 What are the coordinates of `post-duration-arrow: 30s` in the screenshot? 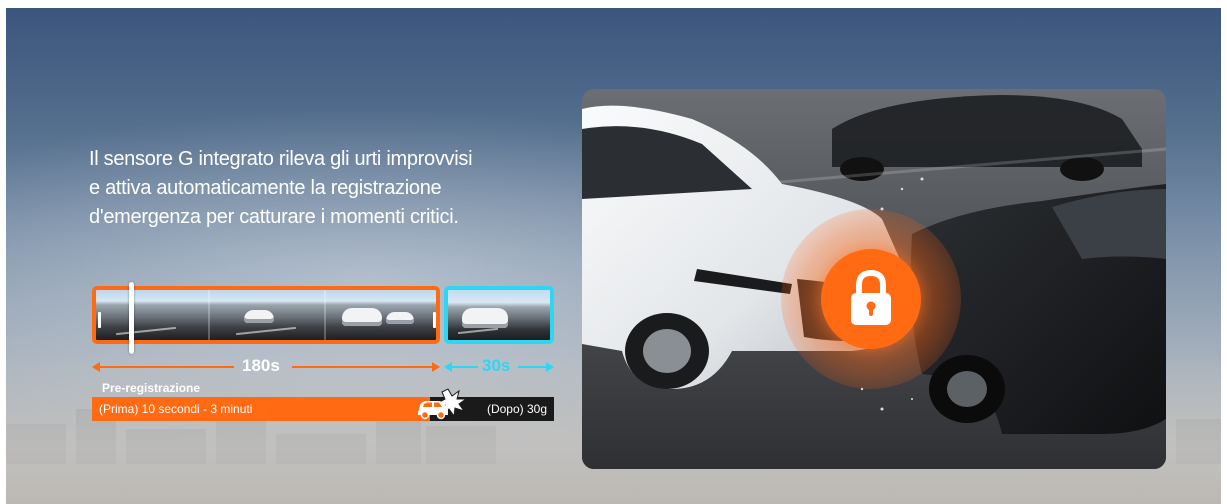 It's located at (499, 365).